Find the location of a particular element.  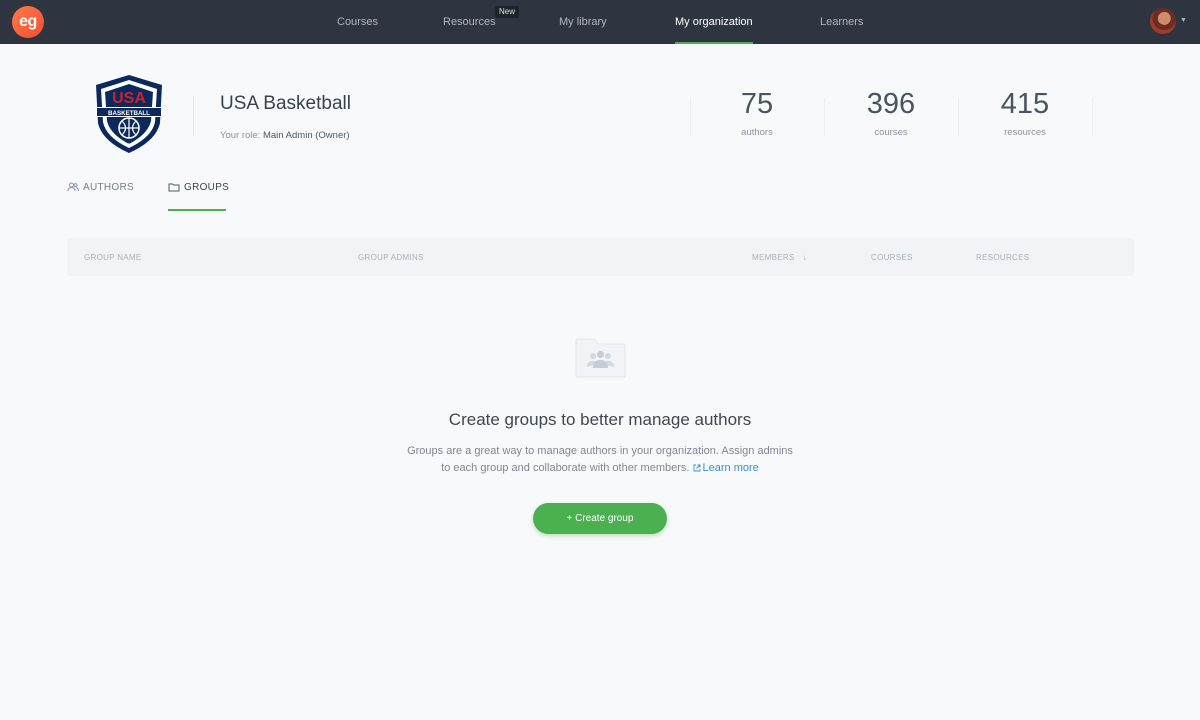

empty-state-title: Create groups to better manage authors is located at coordinates (600, 419).